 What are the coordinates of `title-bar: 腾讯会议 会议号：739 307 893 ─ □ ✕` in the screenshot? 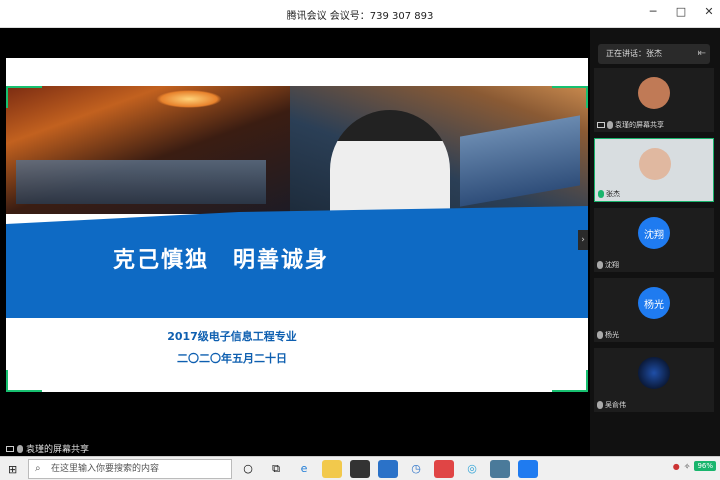 It's located at (360, 14).